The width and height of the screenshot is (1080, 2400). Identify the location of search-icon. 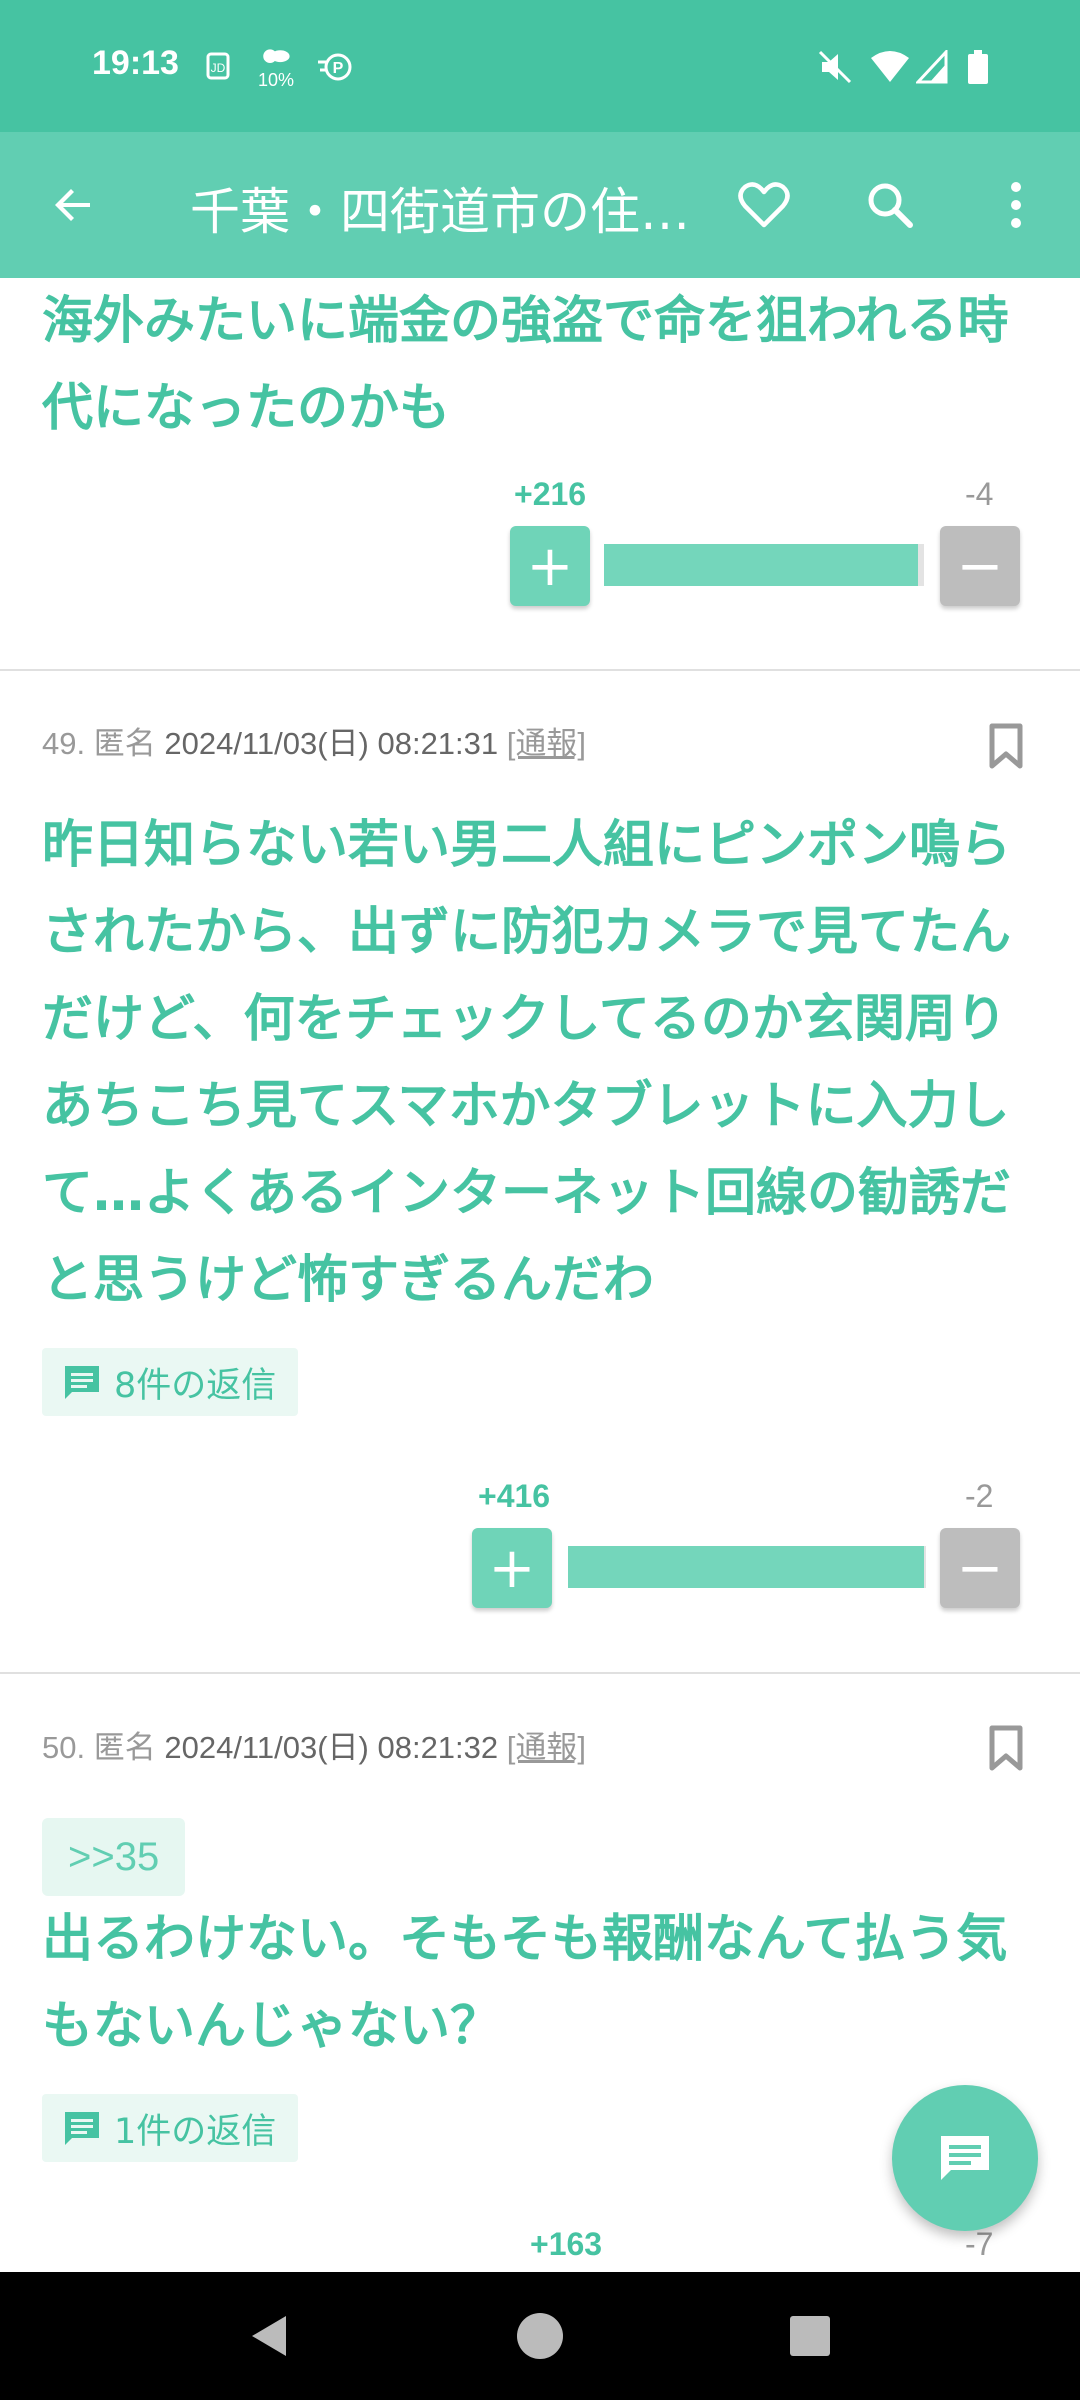
(890, 205).